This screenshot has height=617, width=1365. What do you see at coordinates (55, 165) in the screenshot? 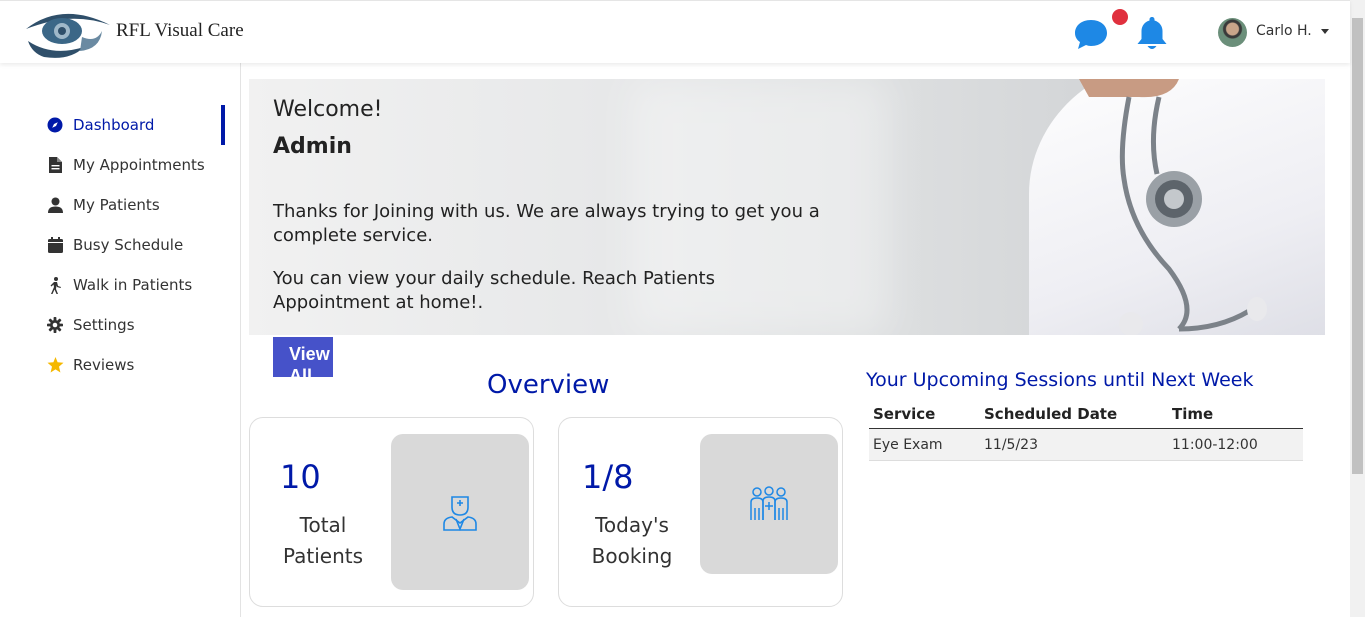
I see `document-icon` at bounding box center [55, 165].